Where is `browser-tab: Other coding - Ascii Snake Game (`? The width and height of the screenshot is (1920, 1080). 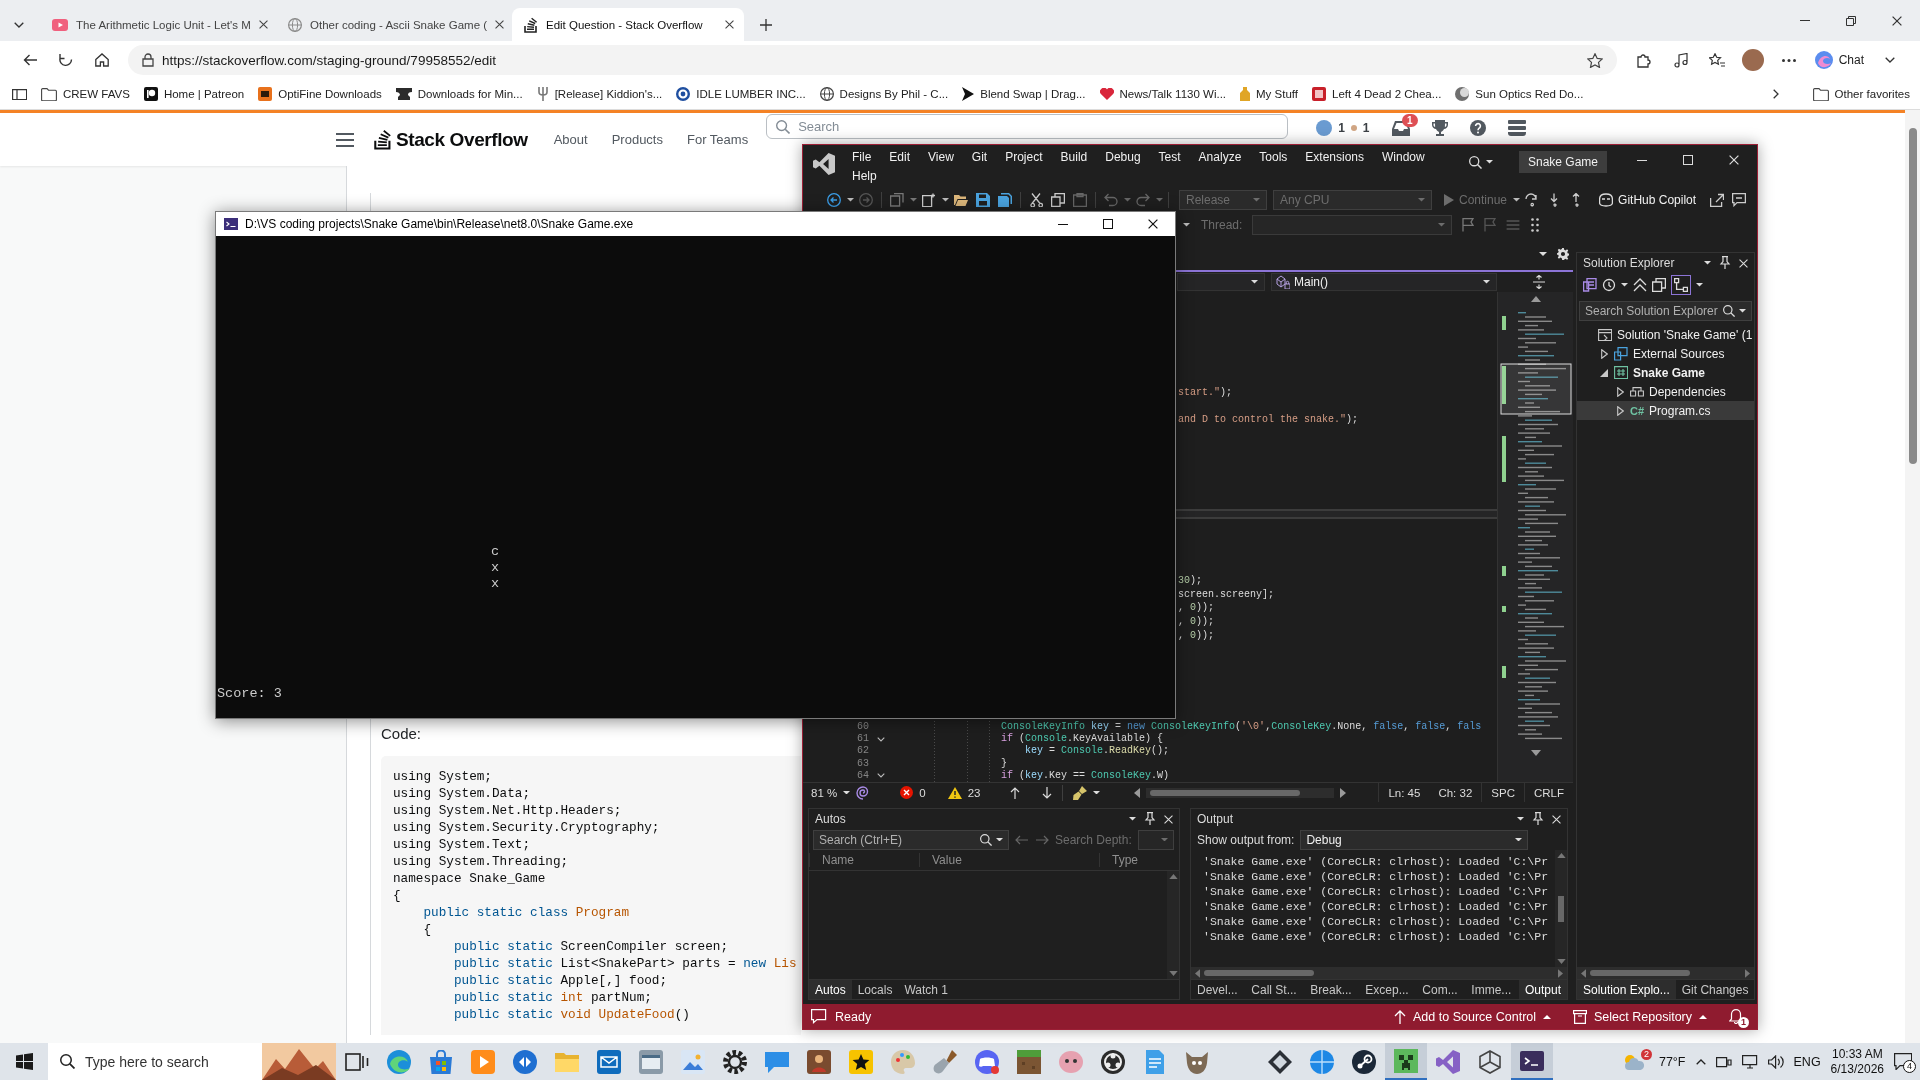
browser-tab: Other coding - Ascii Snake Game ( is located at coordinates (392, 24).